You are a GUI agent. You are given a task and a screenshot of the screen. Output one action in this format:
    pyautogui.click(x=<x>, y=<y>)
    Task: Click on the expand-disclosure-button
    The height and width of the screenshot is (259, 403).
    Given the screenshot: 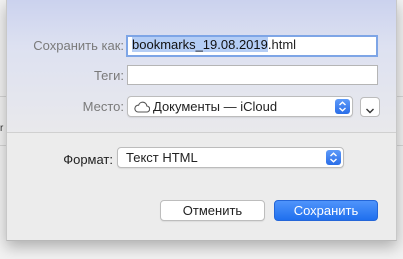 What is the action you would take?
    pyautogui.click(x=370, y=107)
    